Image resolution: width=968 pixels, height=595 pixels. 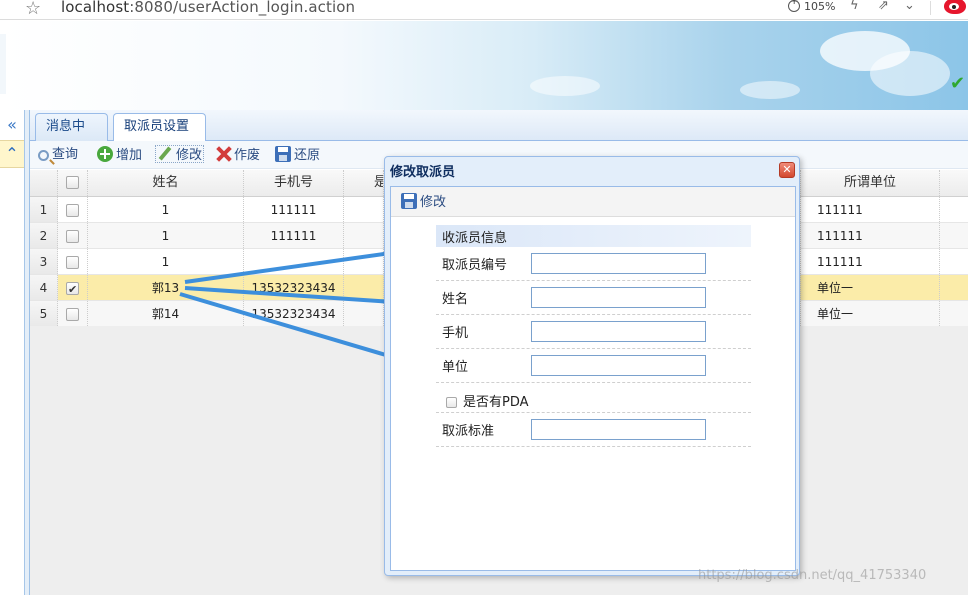 I want to click on url-field: localhost:8080/userAction_login.action, so click(x=208, y=8).